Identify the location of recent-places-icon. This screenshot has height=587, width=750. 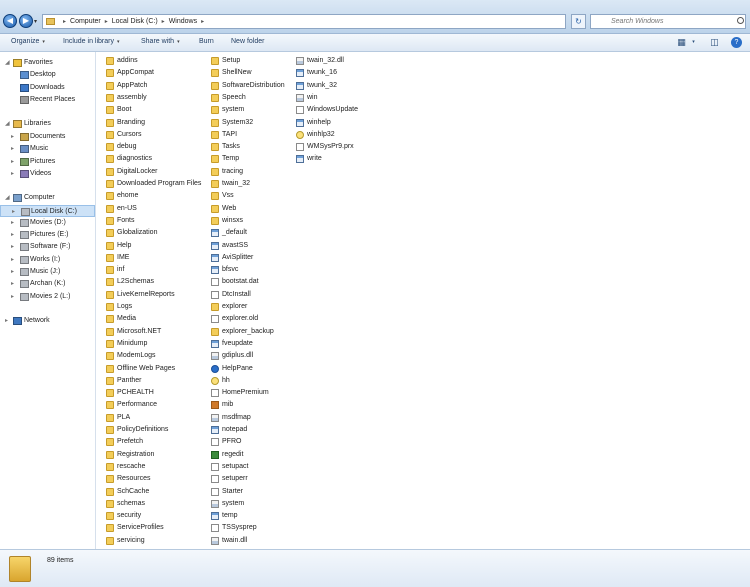
(24, 100).